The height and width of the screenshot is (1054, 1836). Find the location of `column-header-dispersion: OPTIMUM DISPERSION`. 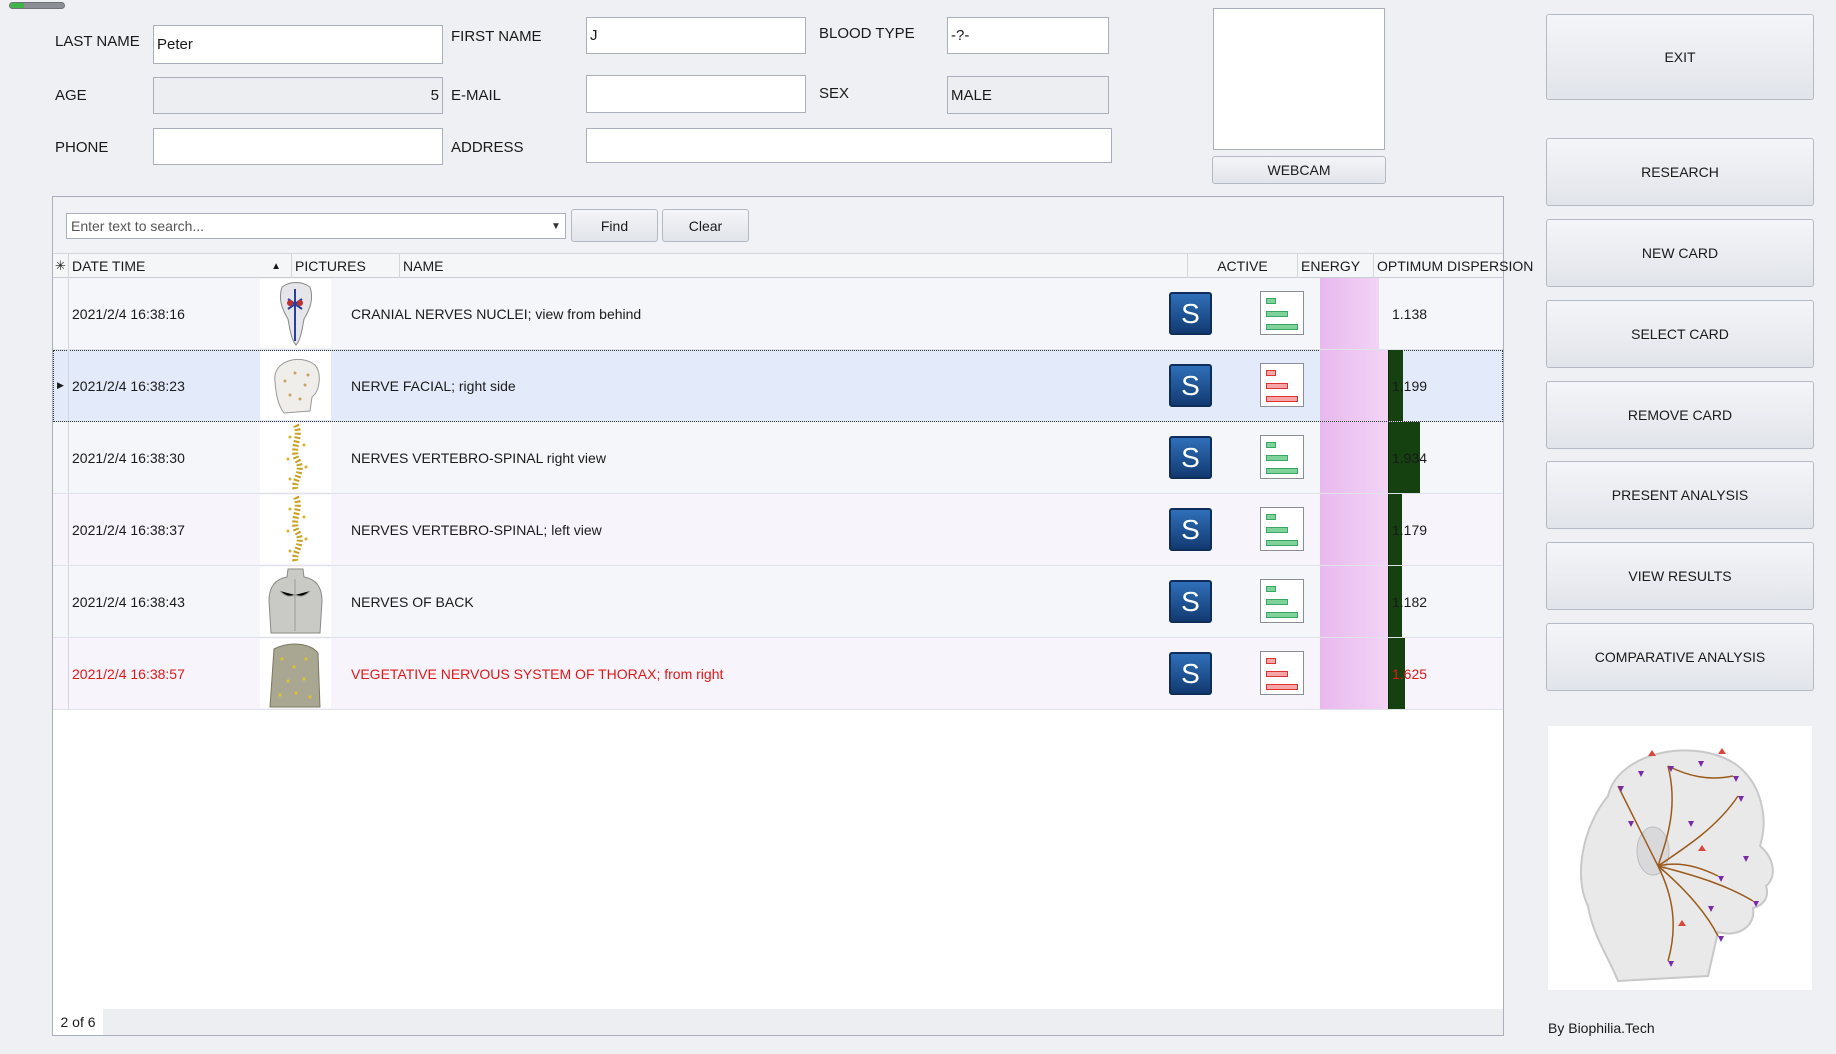

column-header-dispersion: OPTIMUM DISPERSION is located at coordinates (1453, 266).